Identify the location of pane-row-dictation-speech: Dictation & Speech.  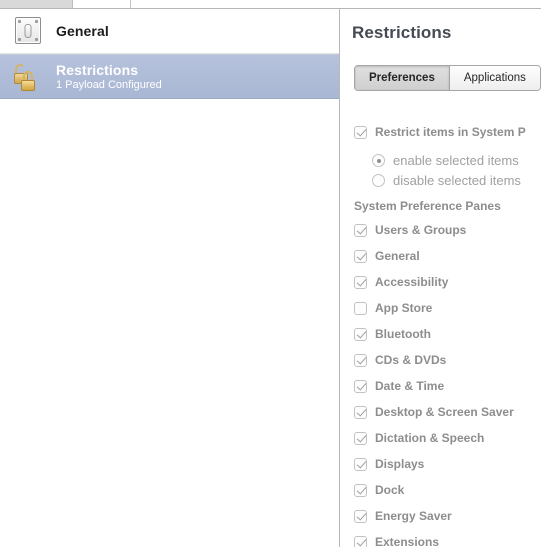
(419, 438).